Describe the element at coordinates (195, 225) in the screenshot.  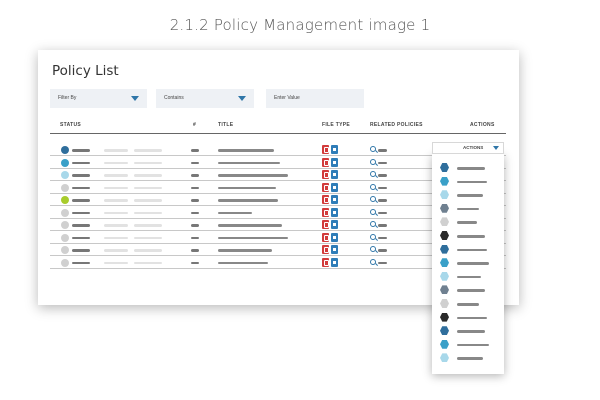
I see `number-placeholder` at that location.